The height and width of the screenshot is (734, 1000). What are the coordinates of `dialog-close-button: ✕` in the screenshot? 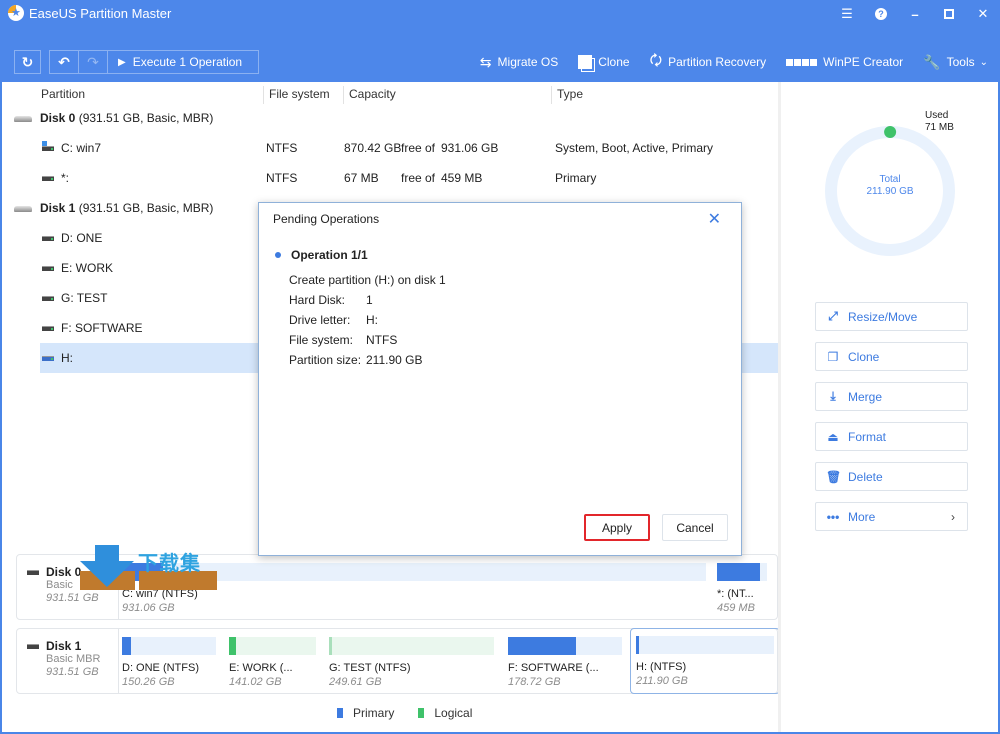 It's located at (714, 219).